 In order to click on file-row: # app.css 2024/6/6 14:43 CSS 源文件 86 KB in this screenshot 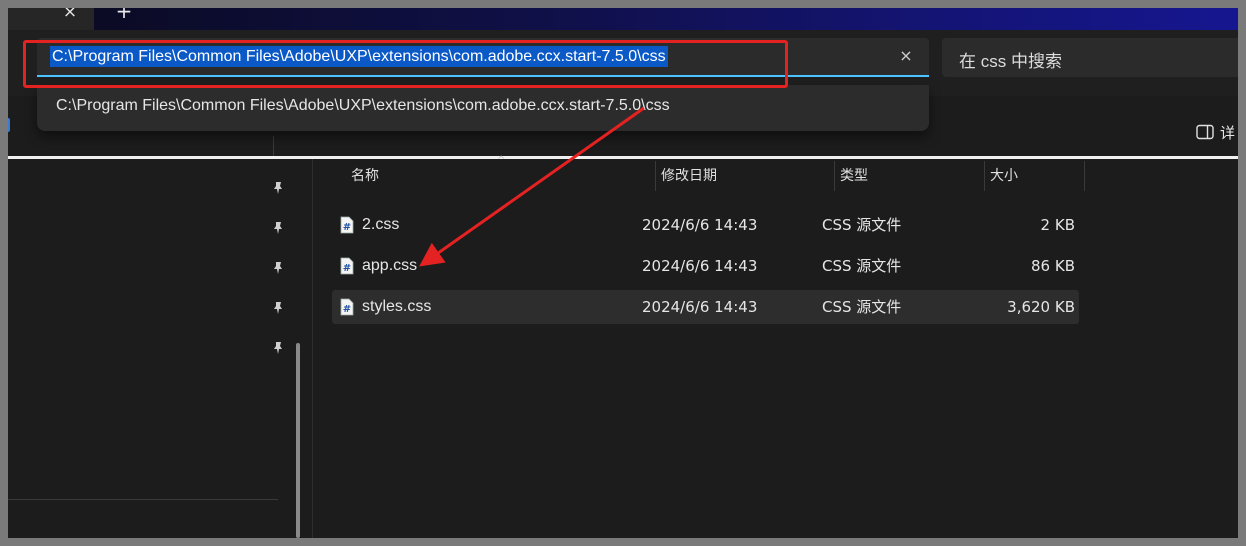, I will do `click(705, 266)`.